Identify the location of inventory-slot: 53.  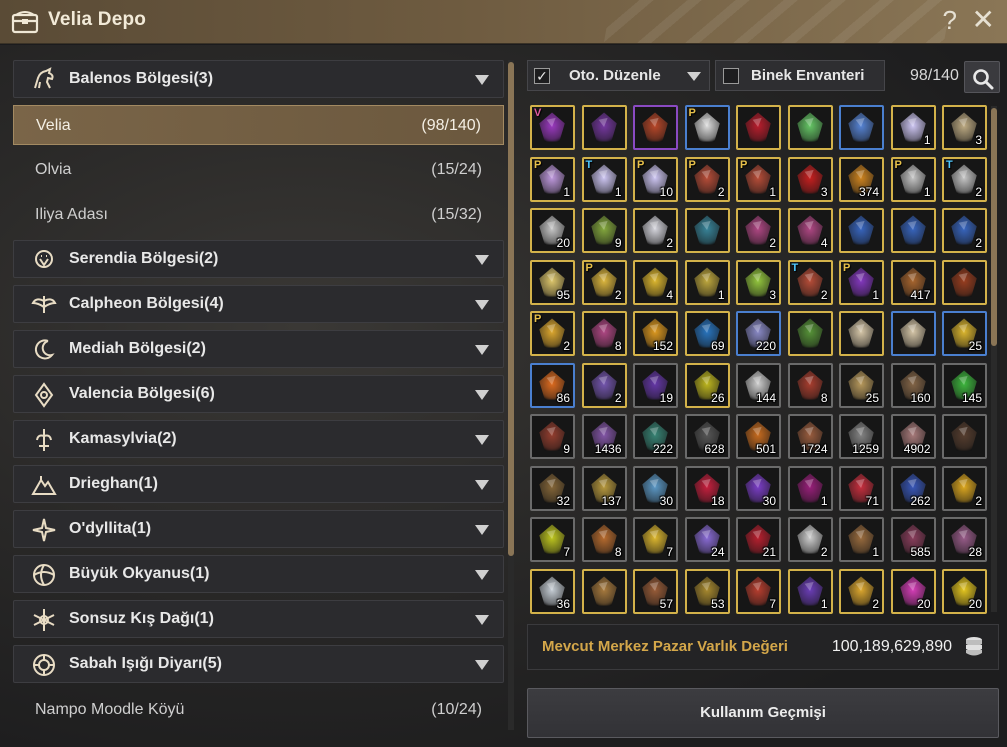
(707, 591).